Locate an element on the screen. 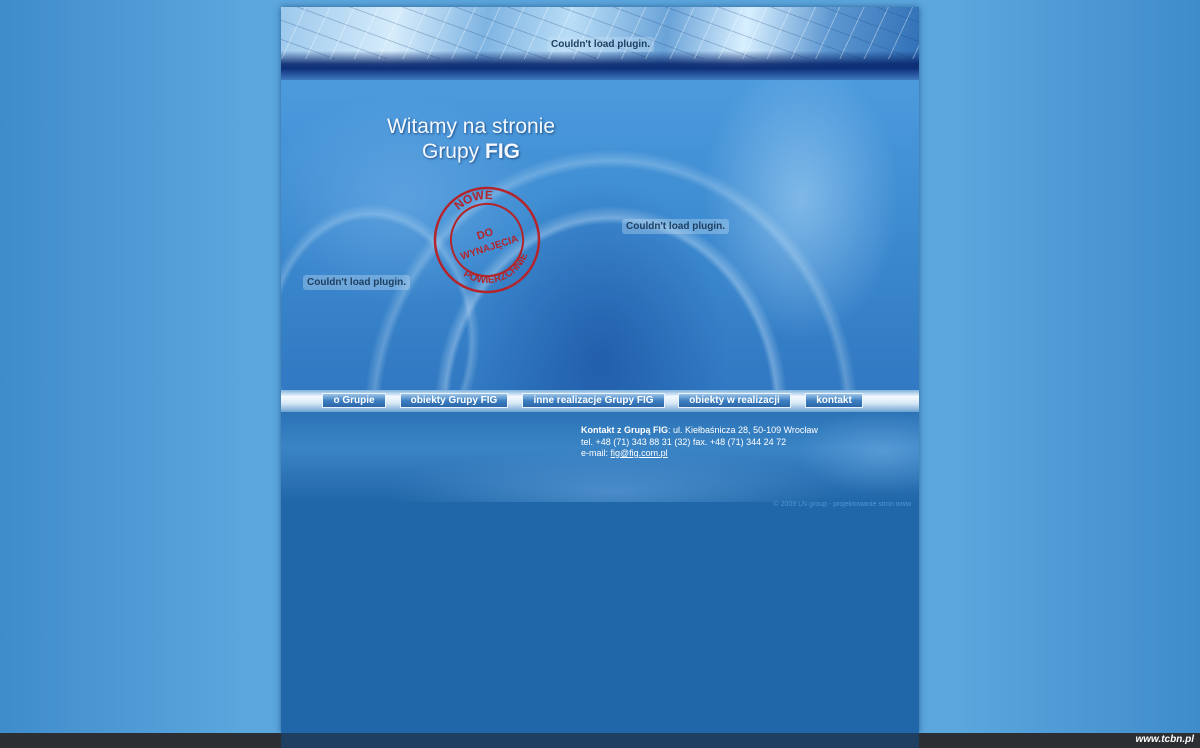  stamp-center-line-1: DO is located at coordinates (485, 234).